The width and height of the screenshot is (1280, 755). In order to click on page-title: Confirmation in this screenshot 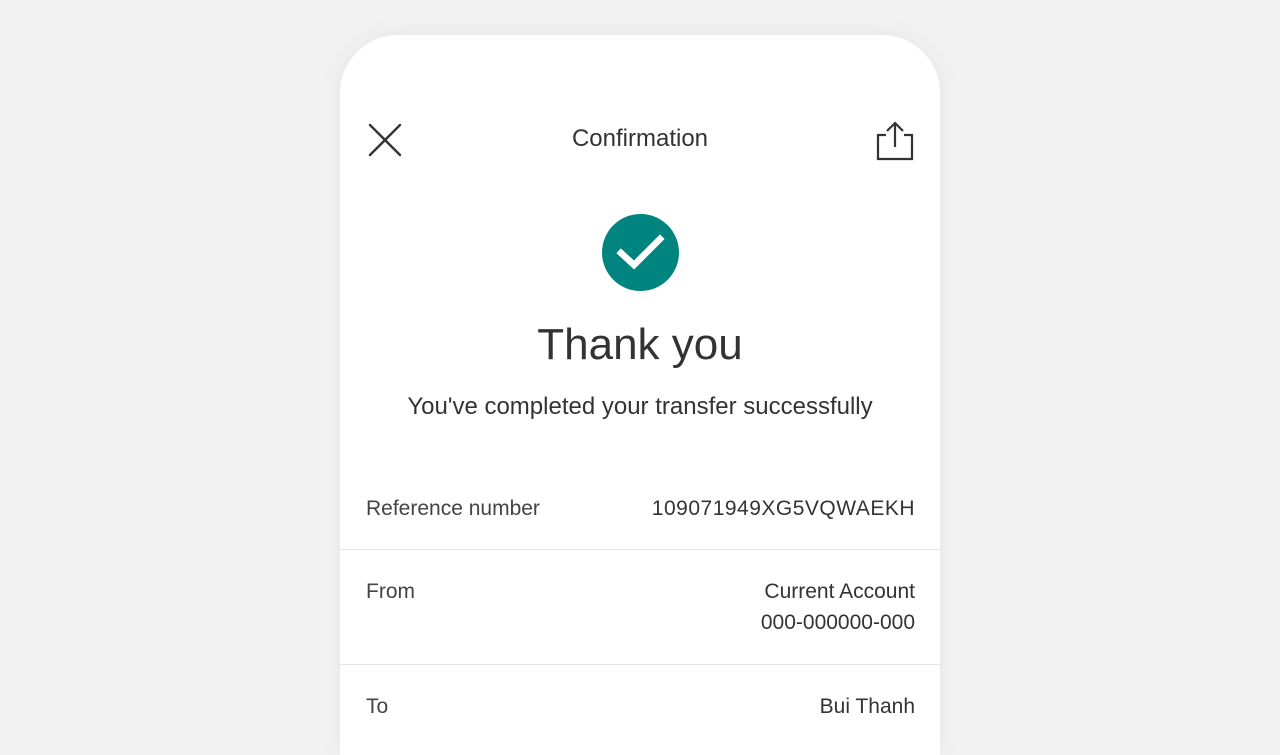, I will do `click(640, 138)`.